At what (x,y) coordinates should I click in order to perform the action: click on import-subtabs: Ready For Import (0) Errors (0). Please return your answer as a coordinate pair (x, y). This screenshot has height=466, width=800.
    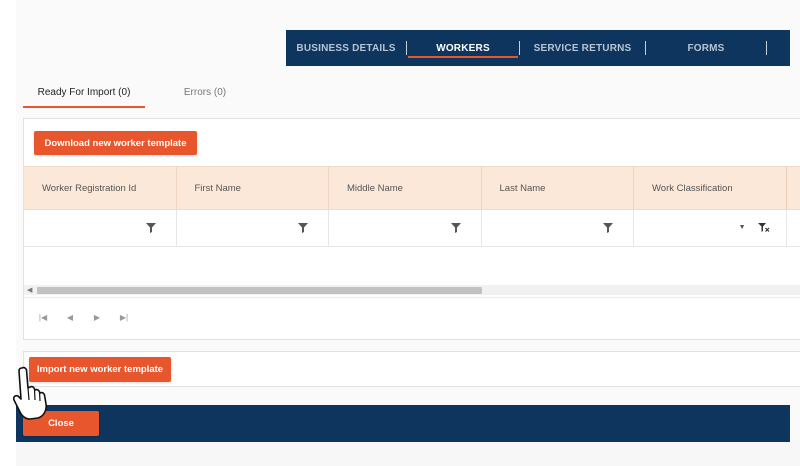
    Looking at the image, I should click on (144, 92).